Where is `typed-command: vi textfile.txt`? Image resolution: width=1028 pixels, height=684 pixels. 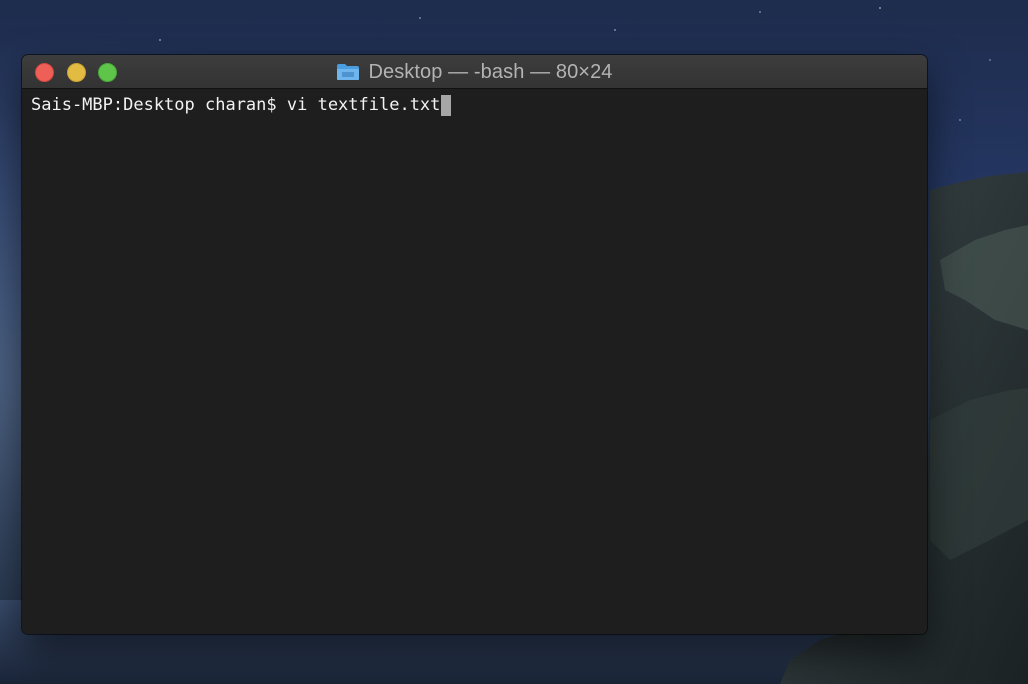 typed-command: vi textfile.txt is located at coordinates (363, 105).